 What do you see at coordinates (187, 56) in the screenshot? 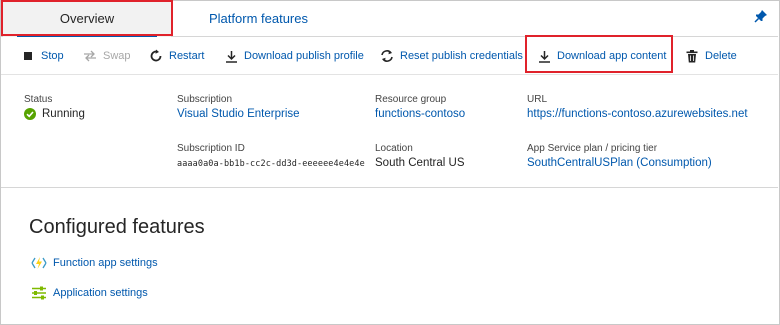
I see `restart-label: Restart` at bounding box center [187, 56].